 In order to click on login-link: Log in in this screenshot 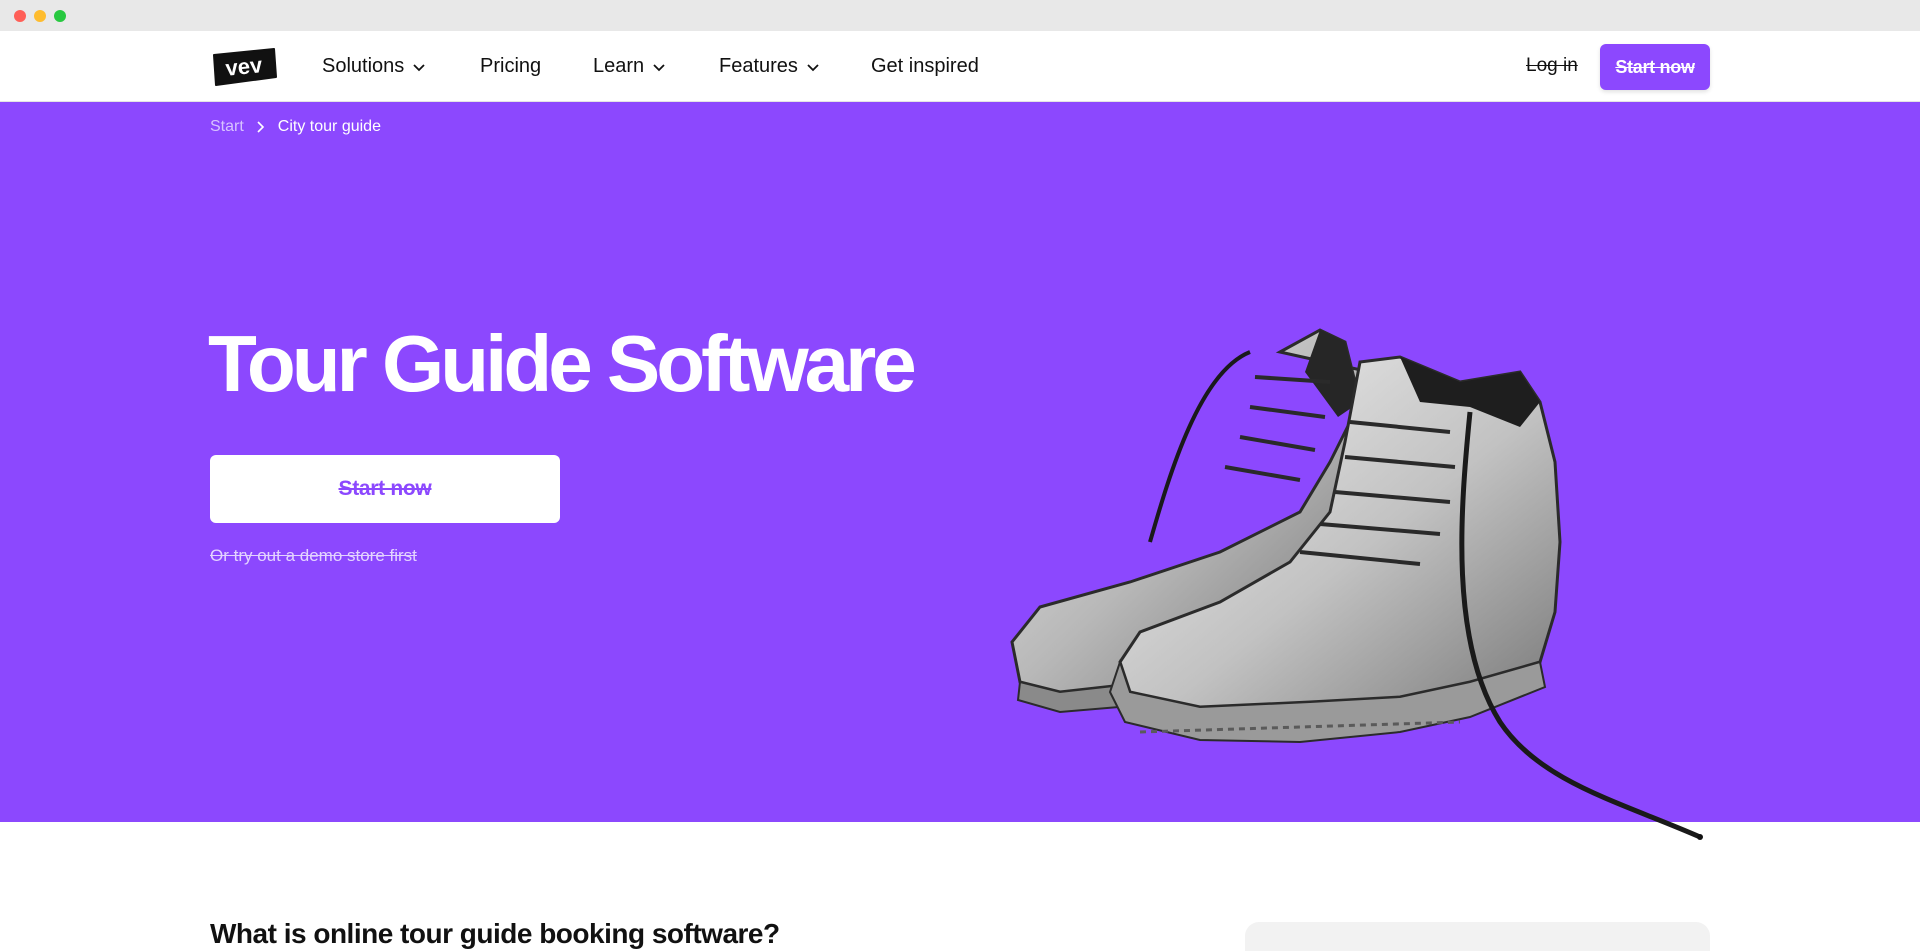, I will do `click(1552, 66)`.